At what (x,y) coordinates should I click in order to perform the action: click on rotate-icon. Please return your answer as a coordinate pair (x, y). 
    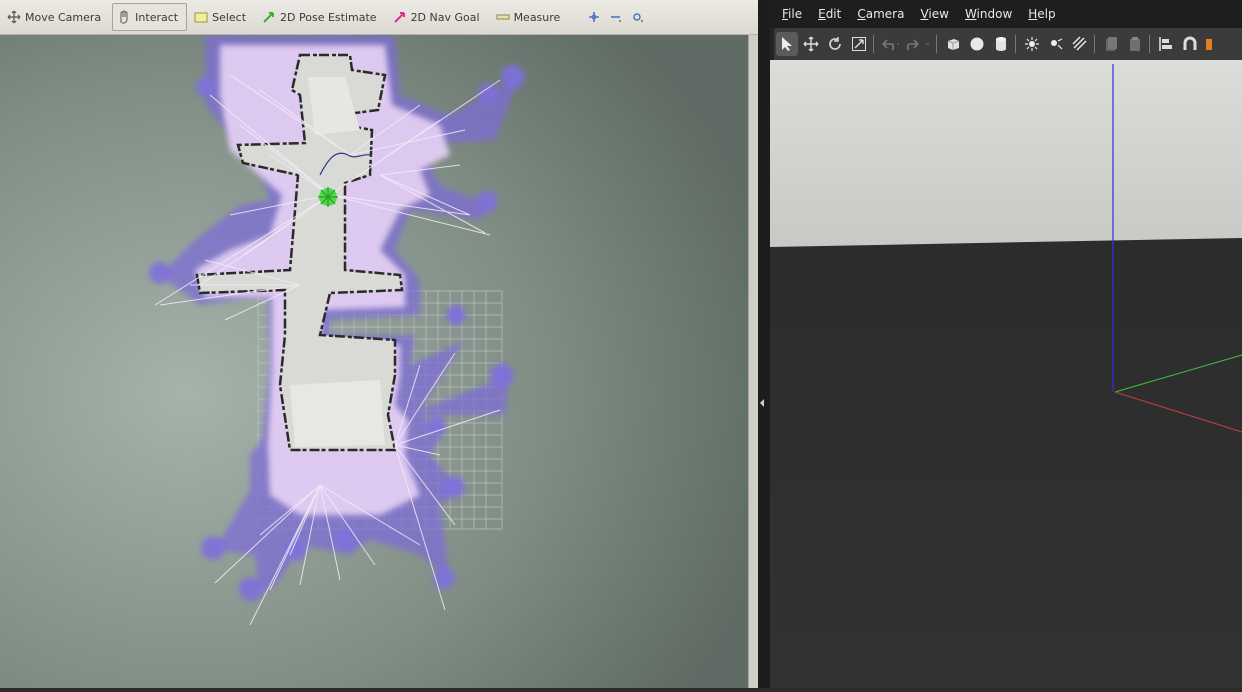
    Looking at the image, I should click on (835, 43).